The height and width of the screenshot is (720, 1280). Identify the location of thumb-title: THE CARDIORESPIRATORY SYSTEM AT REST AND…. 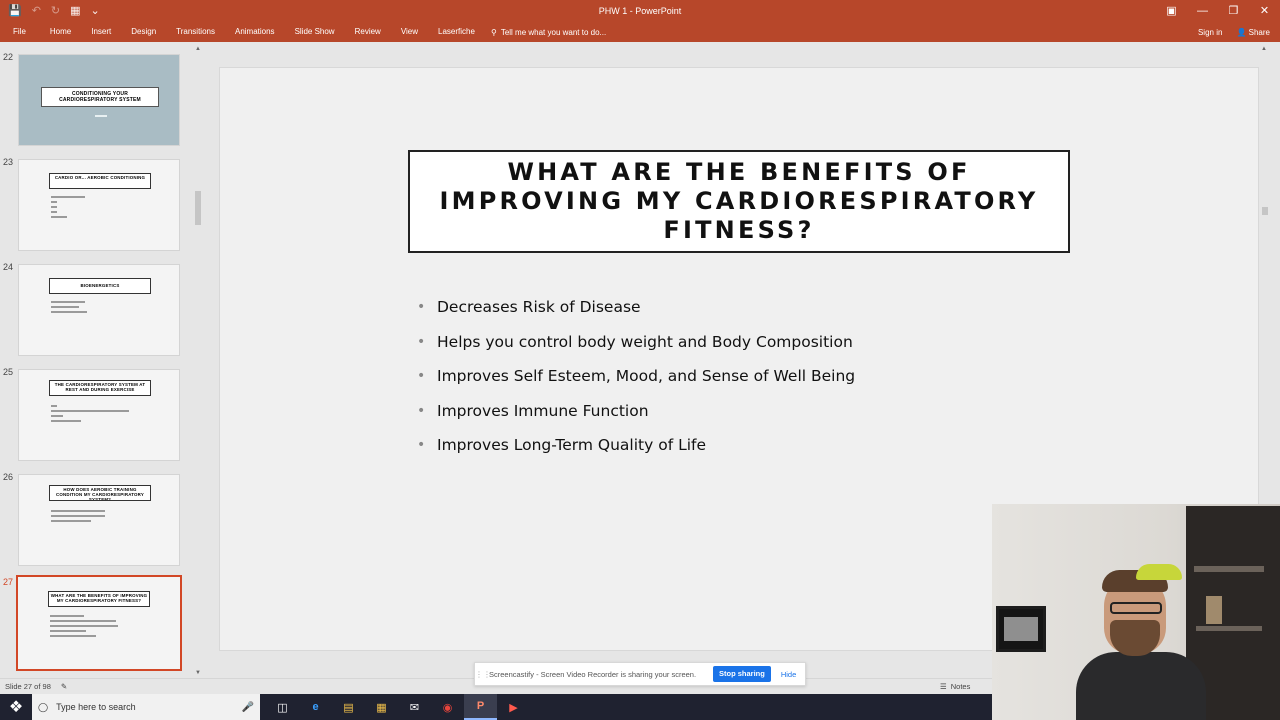
(100, 388).